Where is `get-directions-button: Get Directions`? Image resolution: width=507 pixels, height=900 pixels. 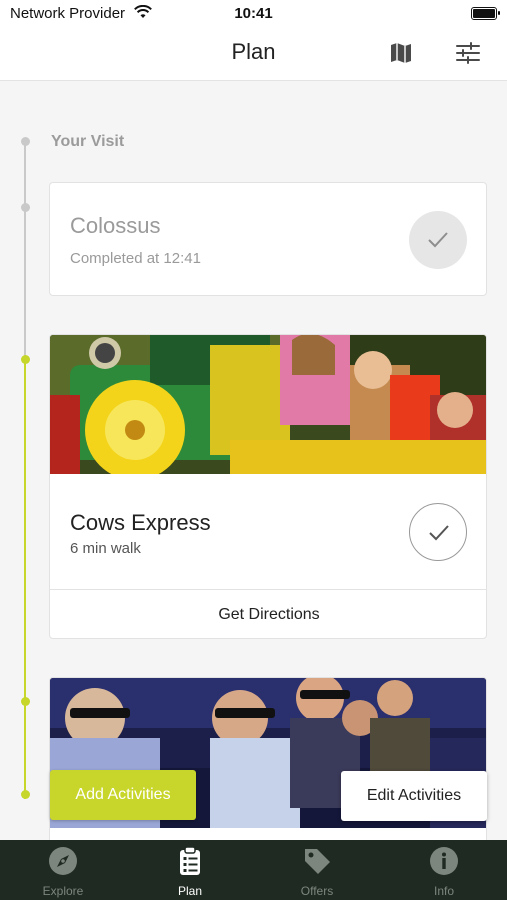 get-directions-button: Get Directions is located at coordinates (268, 614).